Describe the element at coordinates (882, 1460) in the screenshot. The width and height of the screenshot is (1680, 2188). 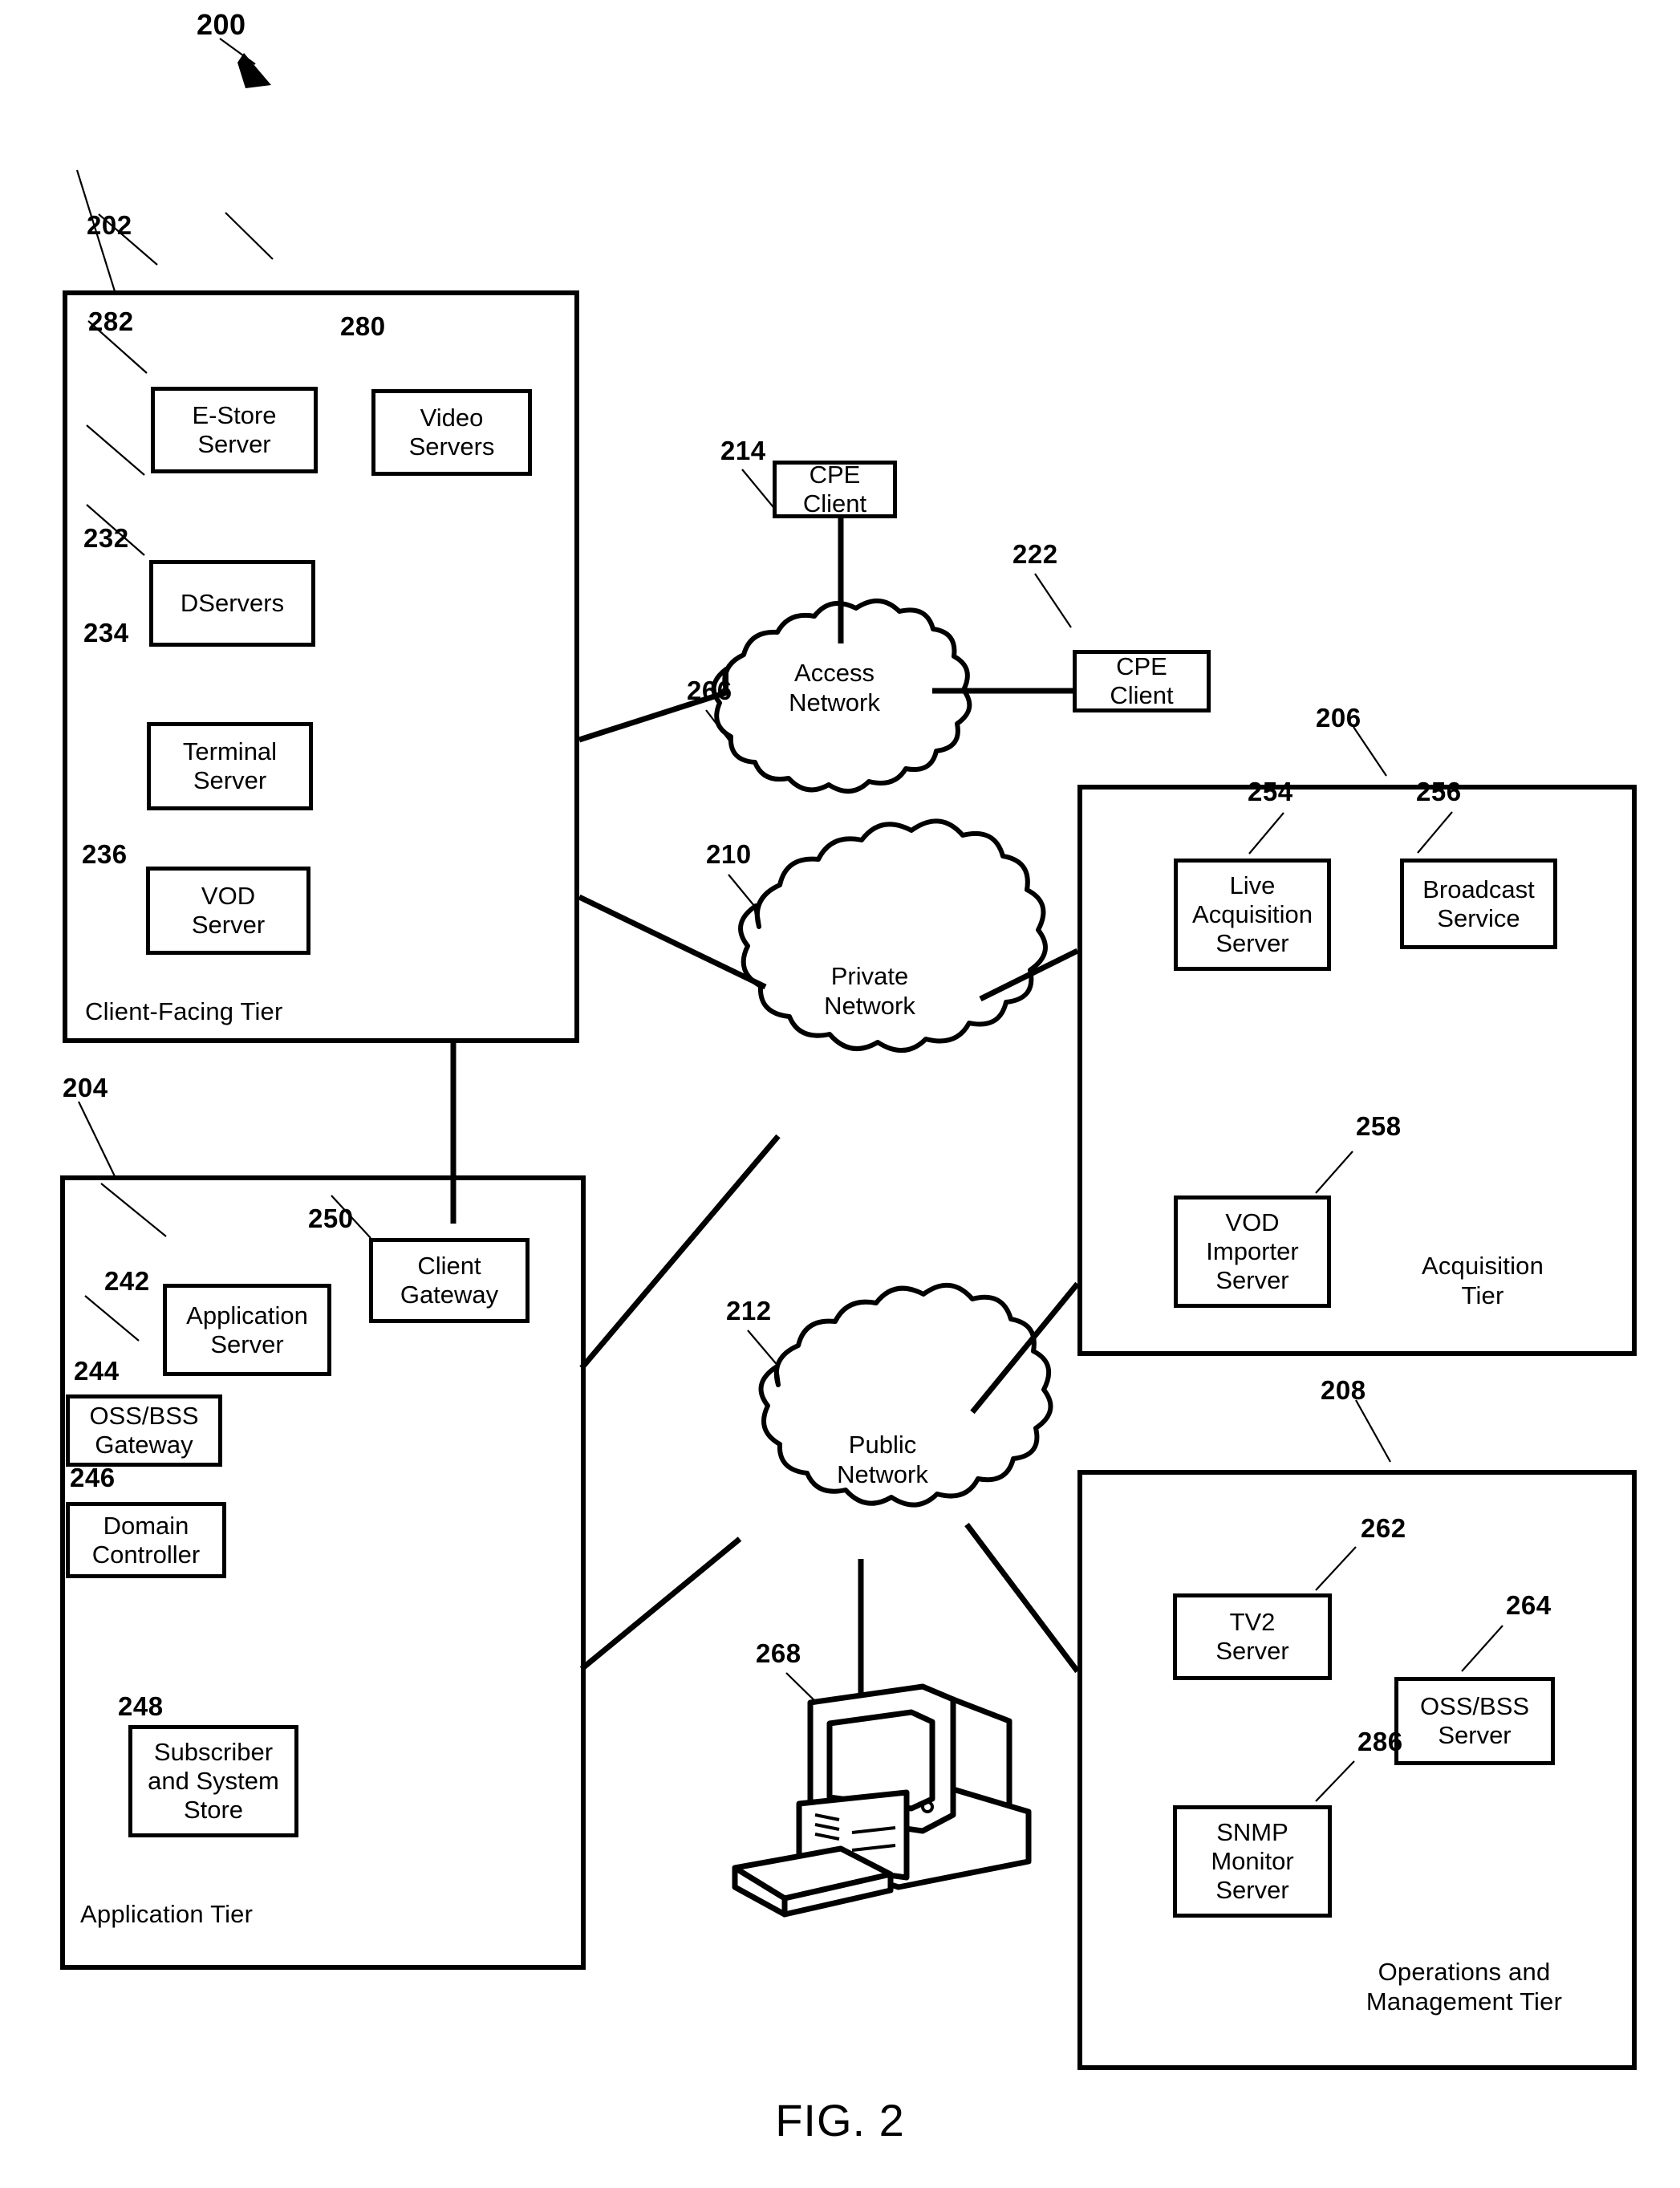
I see `network-label-public: Public Network` at that location.